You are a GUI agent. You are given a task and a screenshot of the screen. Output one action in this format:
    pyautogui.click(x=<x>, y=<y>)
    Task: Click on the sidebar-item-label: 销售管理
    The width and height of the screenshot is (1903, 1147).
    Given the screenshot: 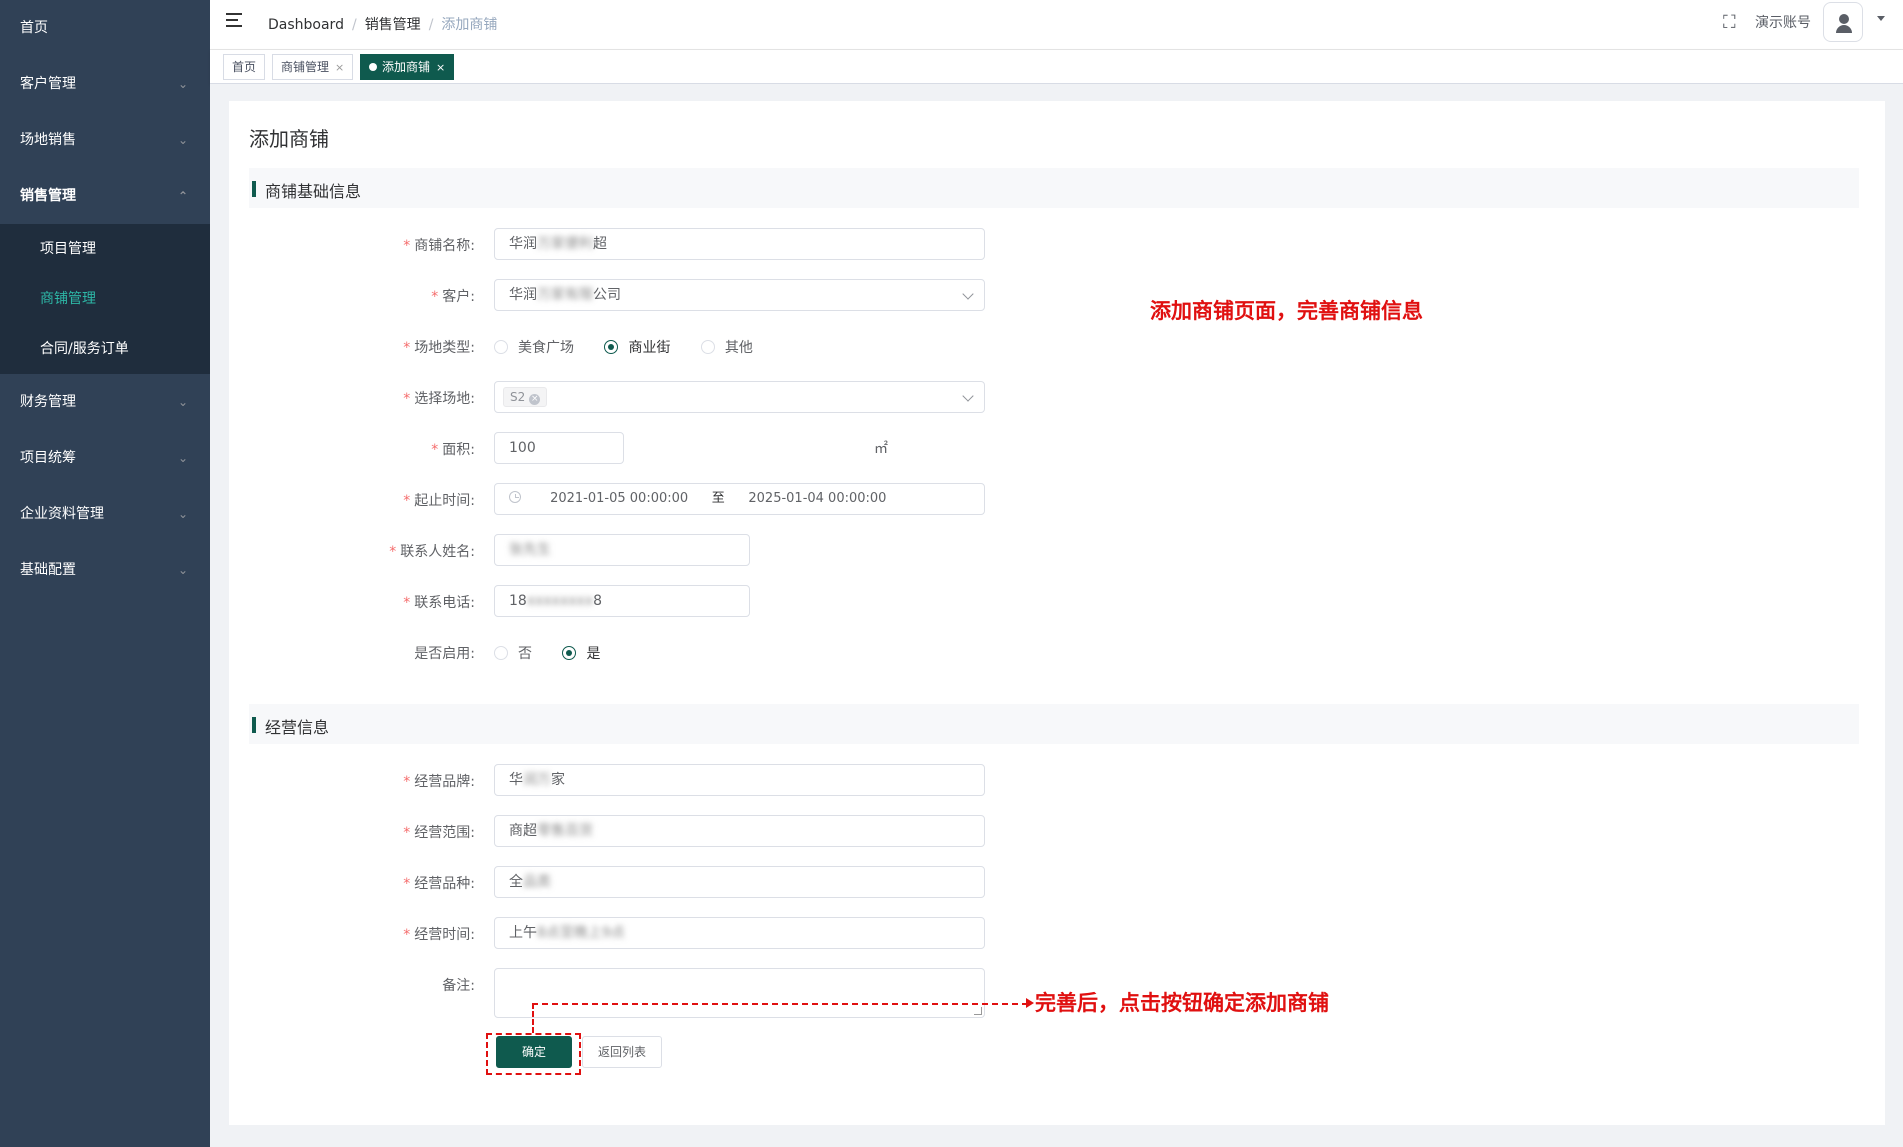 What is the action you would take?
    pyautogui.click(x=48, y=196)
    